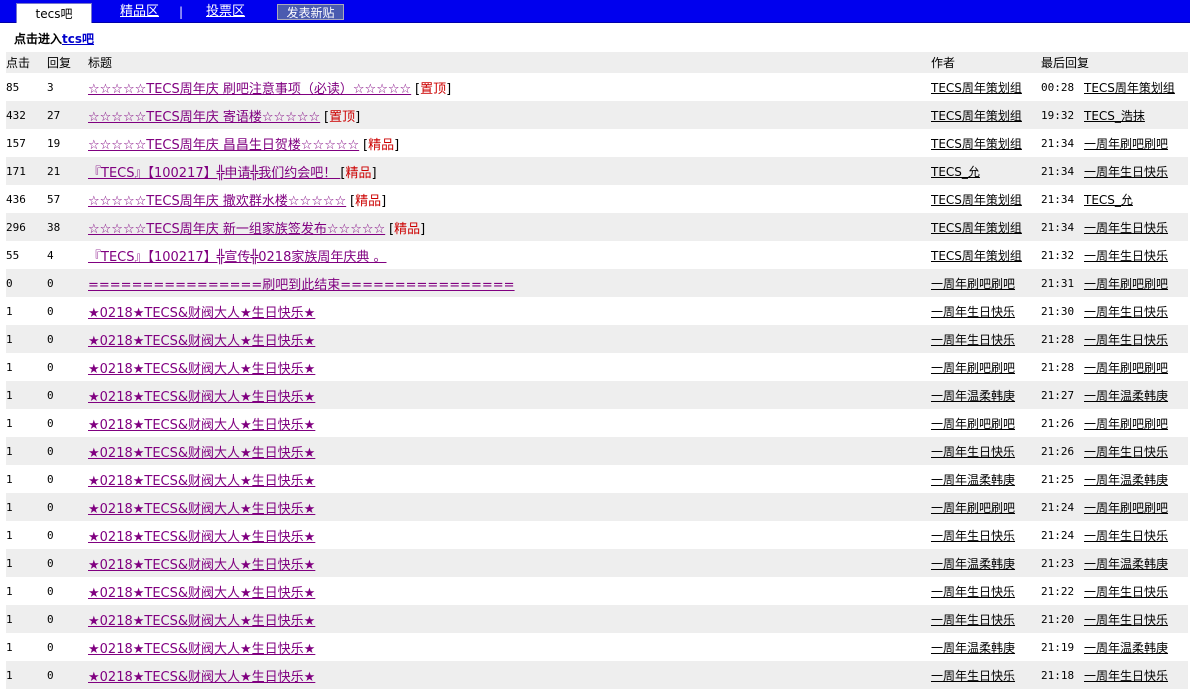  What do you see at coordinates (1108, 200) in the screenshot?
I see `last-replier-link: TECS_允` at bounding box center [1108, 200].